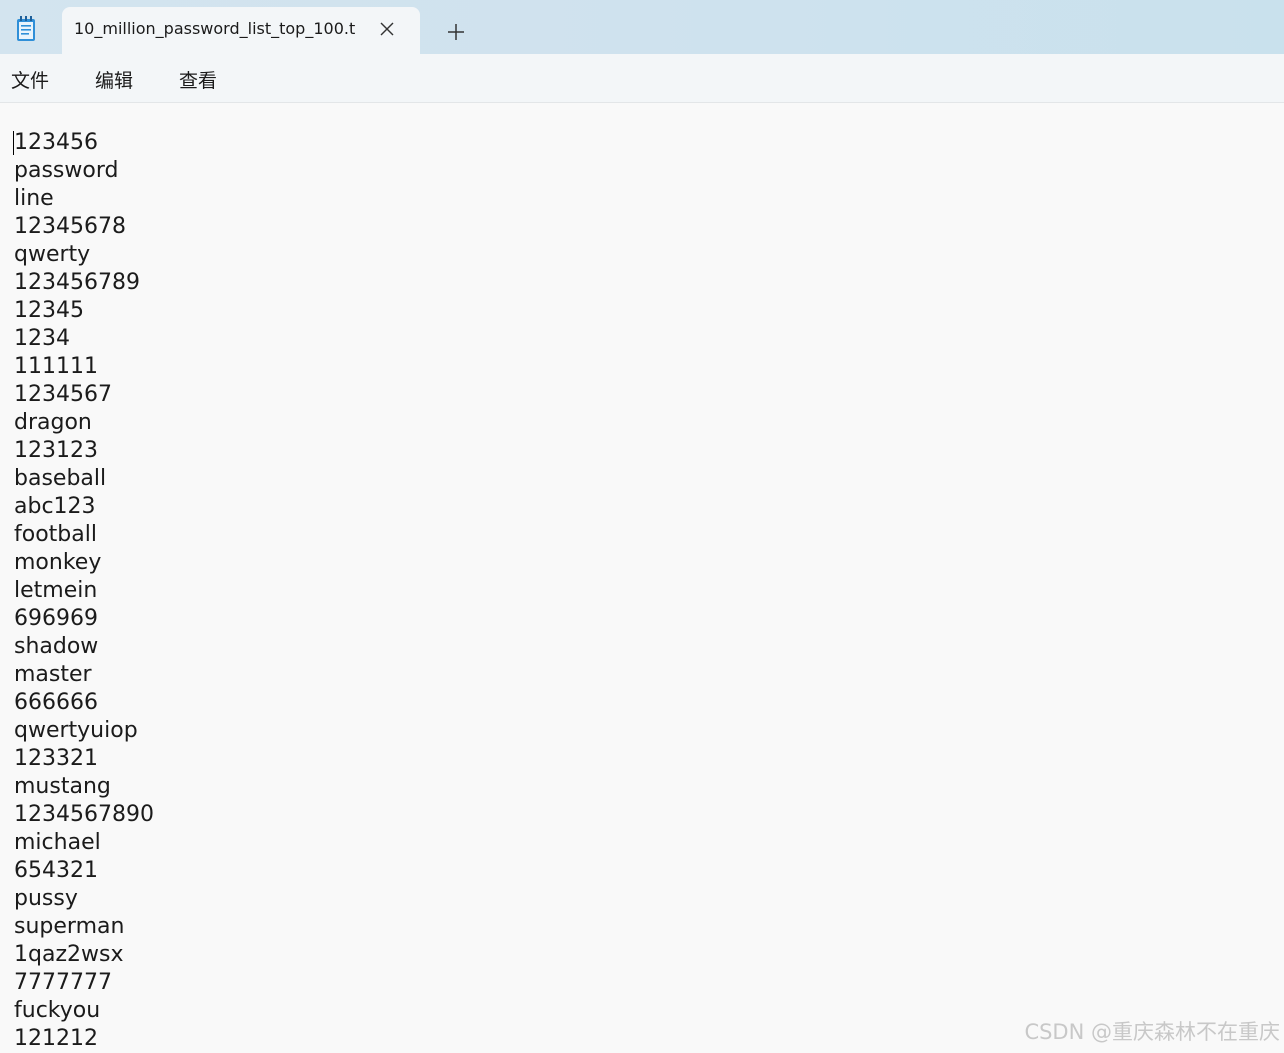 The height and width of the screenshot is (1053, 1284). Describe the element at coordinates (57, 842) in the screenshot. I see `text-line: michael` at that location.